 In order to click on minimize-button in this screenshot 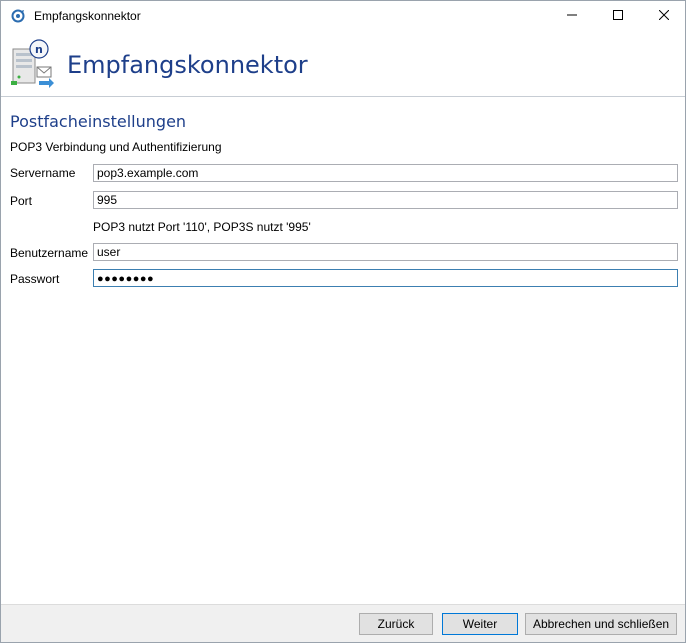, I will do `click(572, 16)`.